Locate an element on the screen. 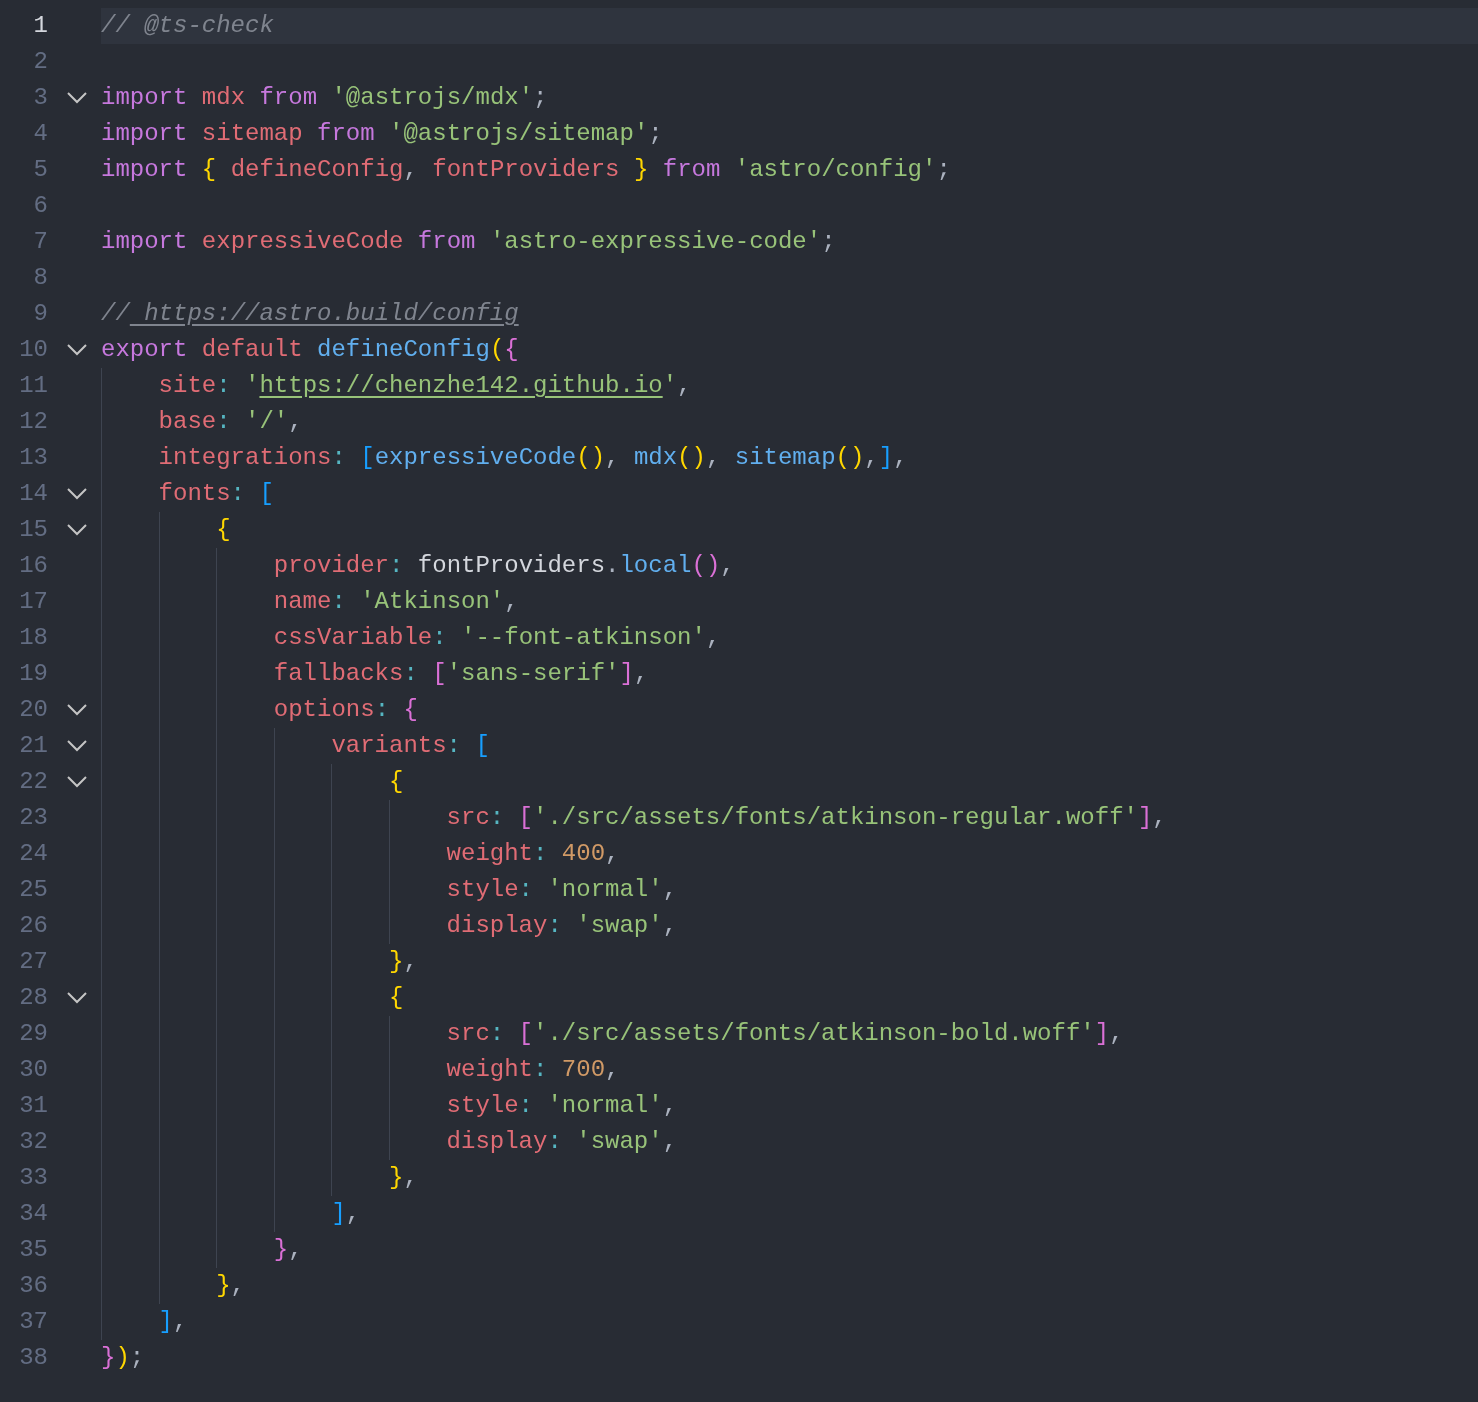 This screenshot has width=1478, height=1402. line-number: 11 is located at coordinates (33, 386).